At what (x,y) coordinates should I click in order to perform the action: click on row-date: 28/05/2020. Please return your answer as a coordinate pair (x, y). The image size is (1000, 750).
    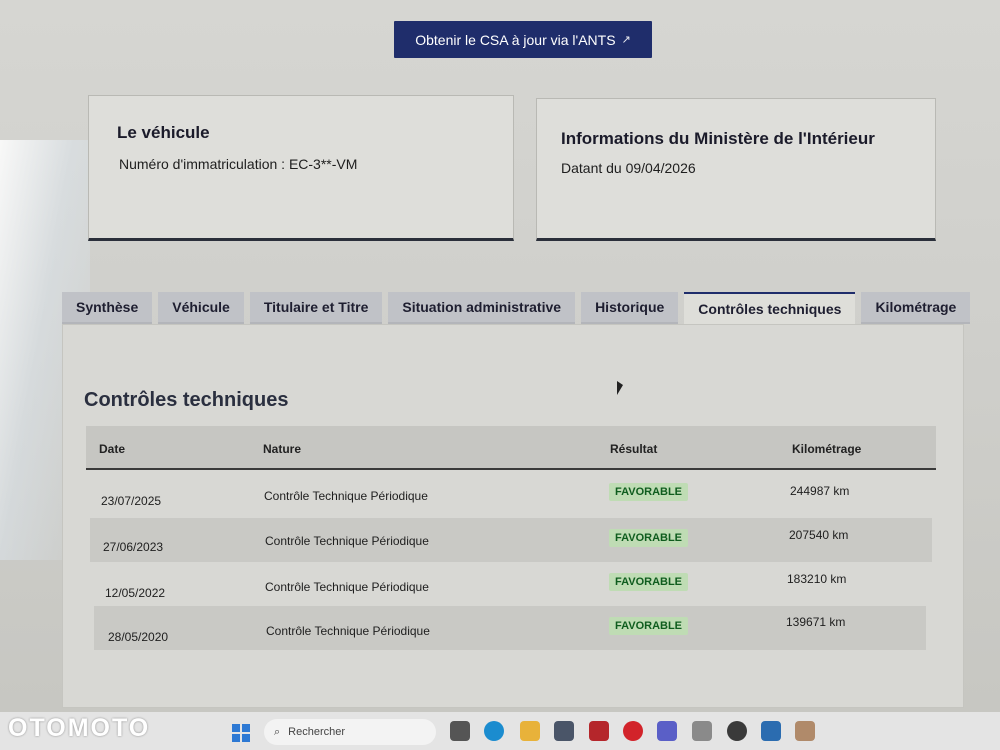
    Looking at the image, I should click on (138, 637).